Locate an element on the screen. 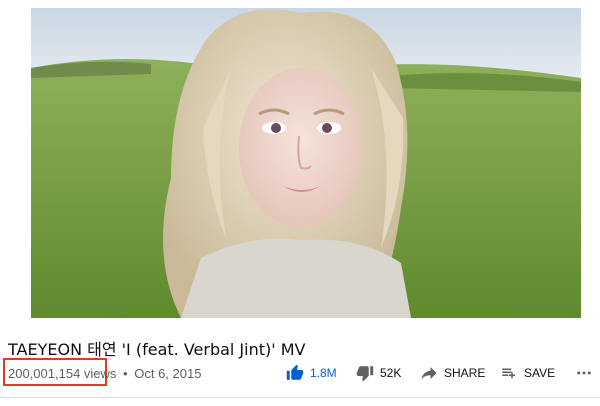 This screenshot has width=600, height=406. share-button: SHARE is located at coordinates (452, 373).